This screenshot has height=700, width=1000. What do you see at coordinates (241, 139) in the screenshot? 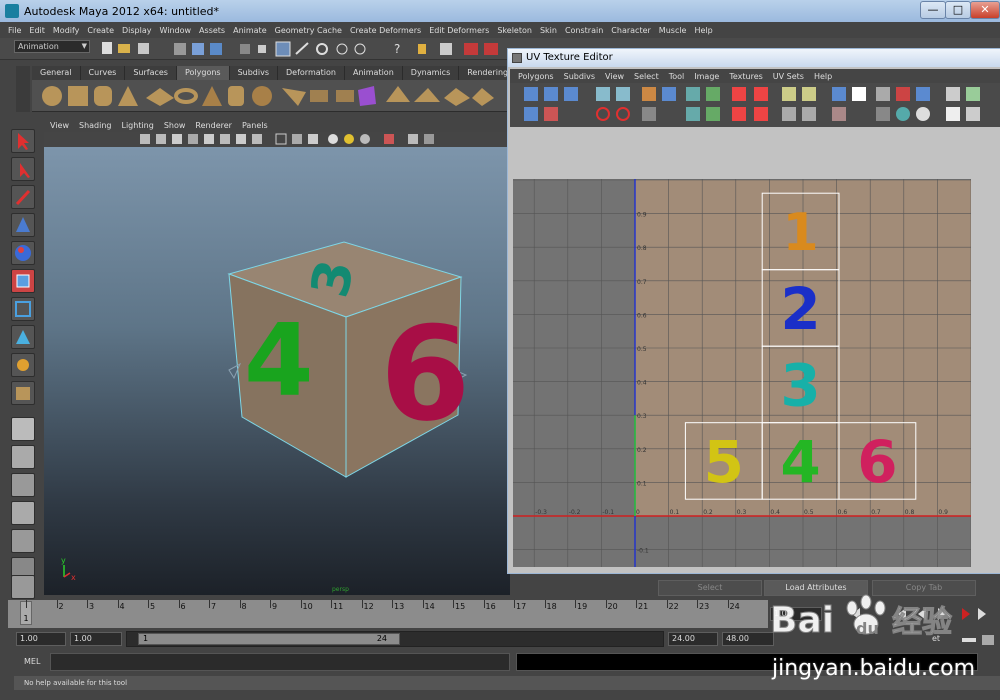
I see `safe-action-icon` at bounding box center [241, 139].